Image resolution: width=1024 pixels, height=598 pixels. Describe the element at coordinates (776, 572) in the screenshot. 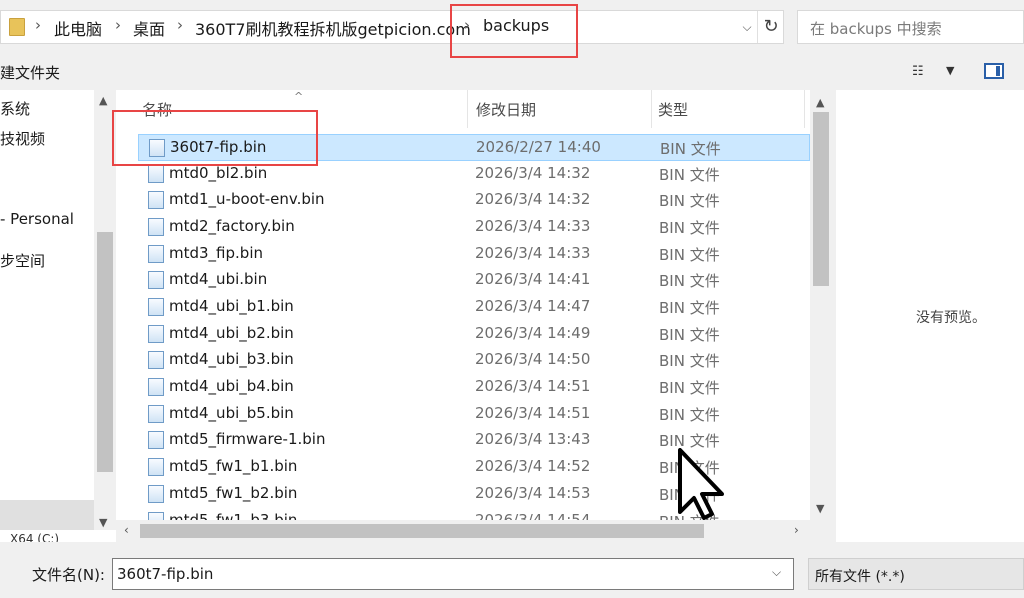

I see `filename-dropdown-icon: ⌵` at that location.